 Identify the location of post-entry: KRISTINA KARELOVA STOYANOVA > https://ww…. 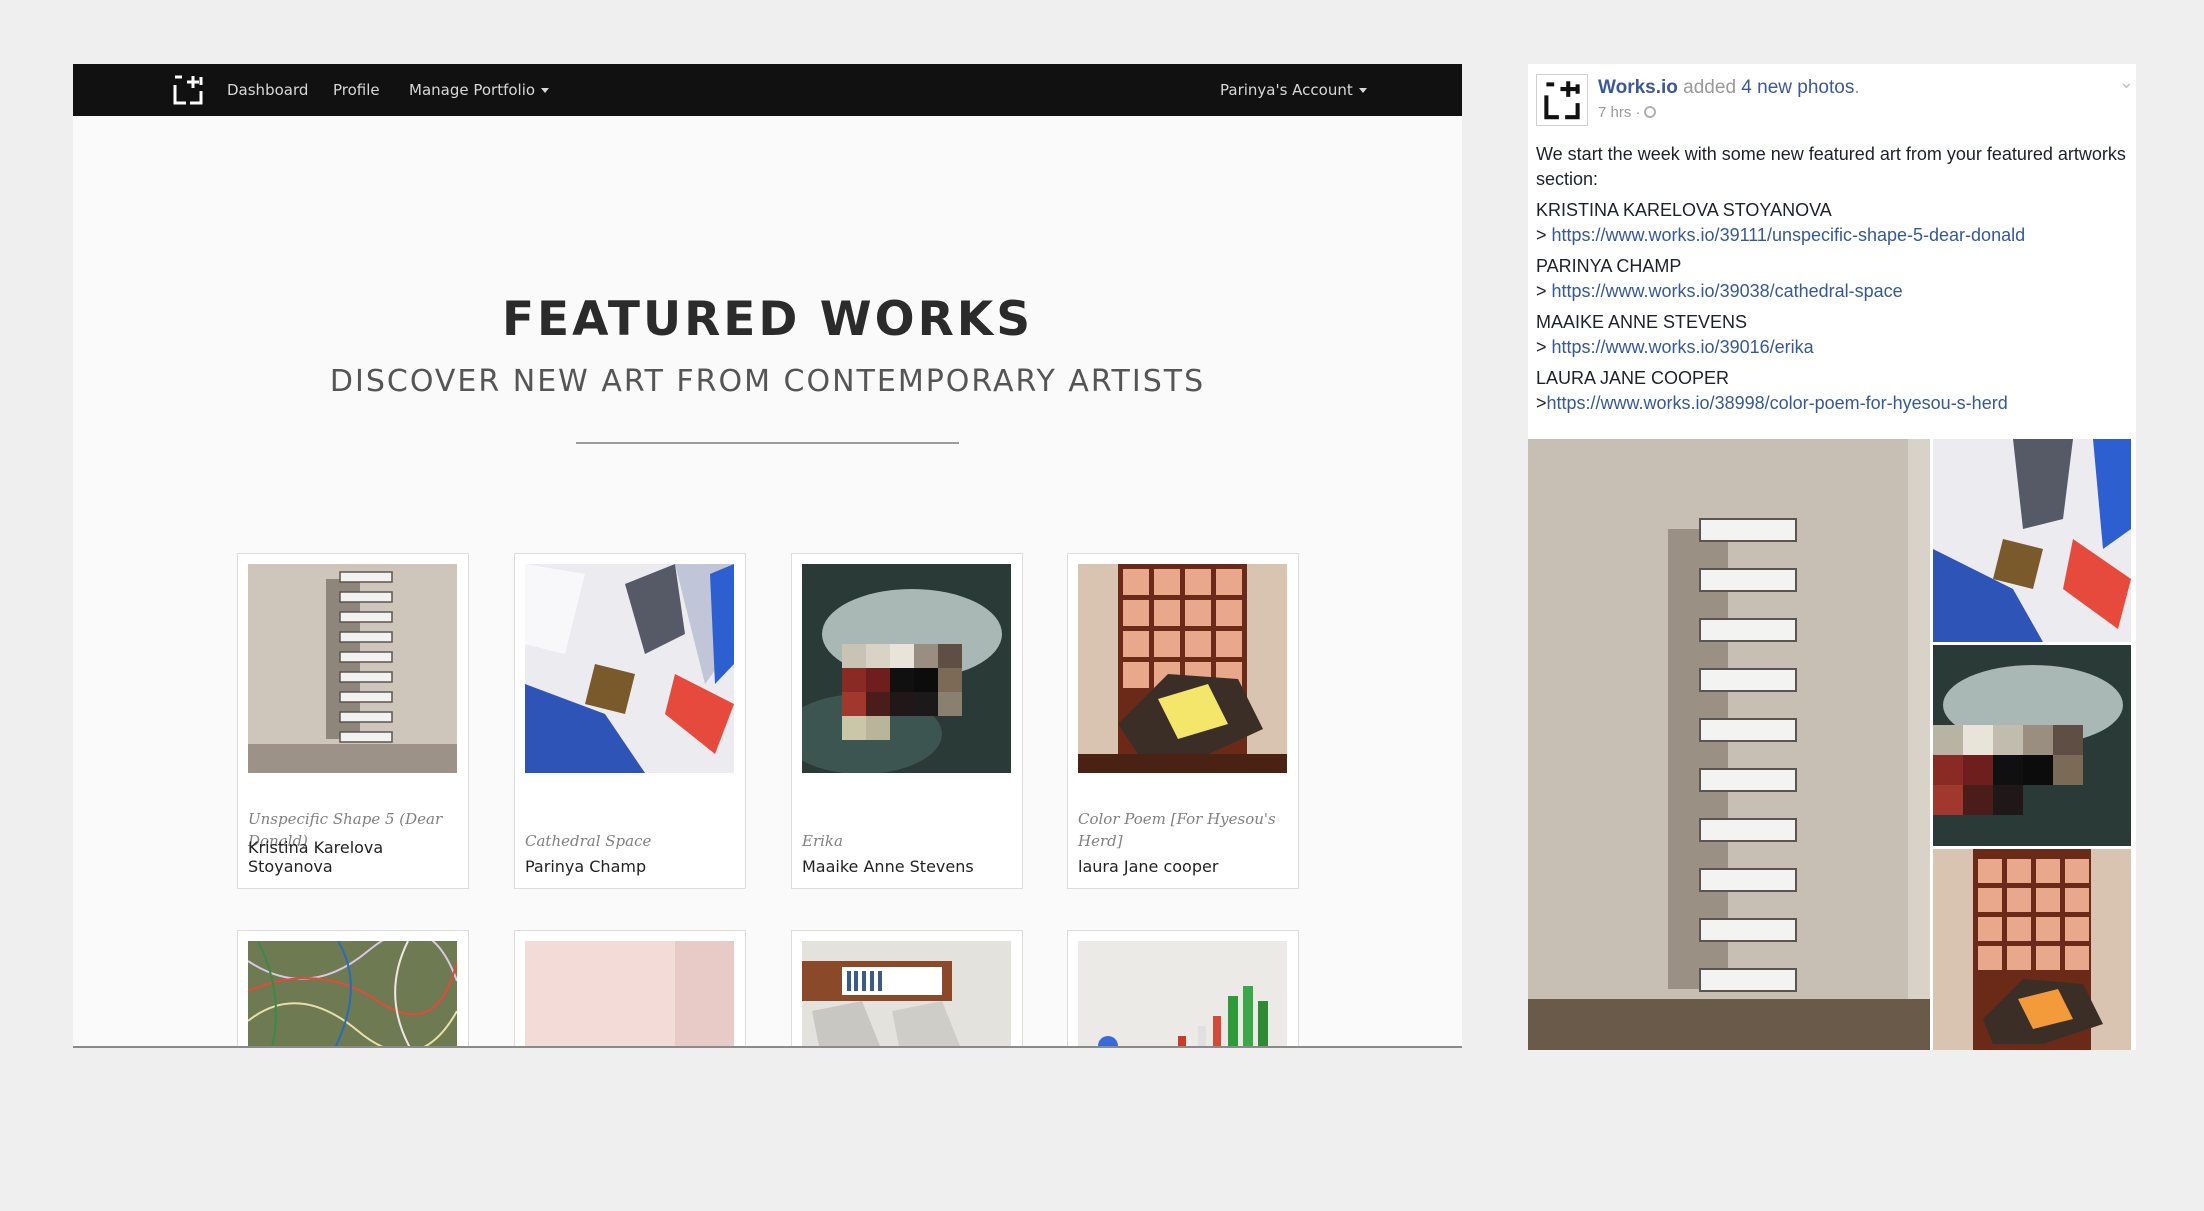
(1834, 223).